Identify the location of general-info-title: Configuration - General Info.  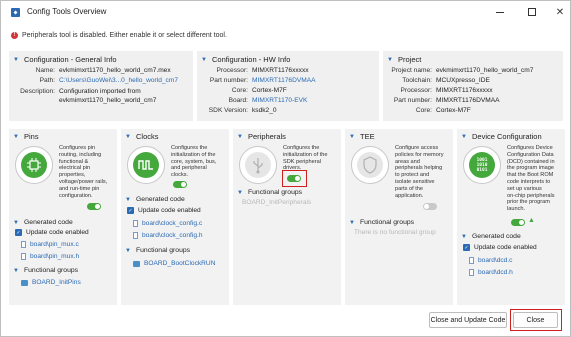
(70, 59).